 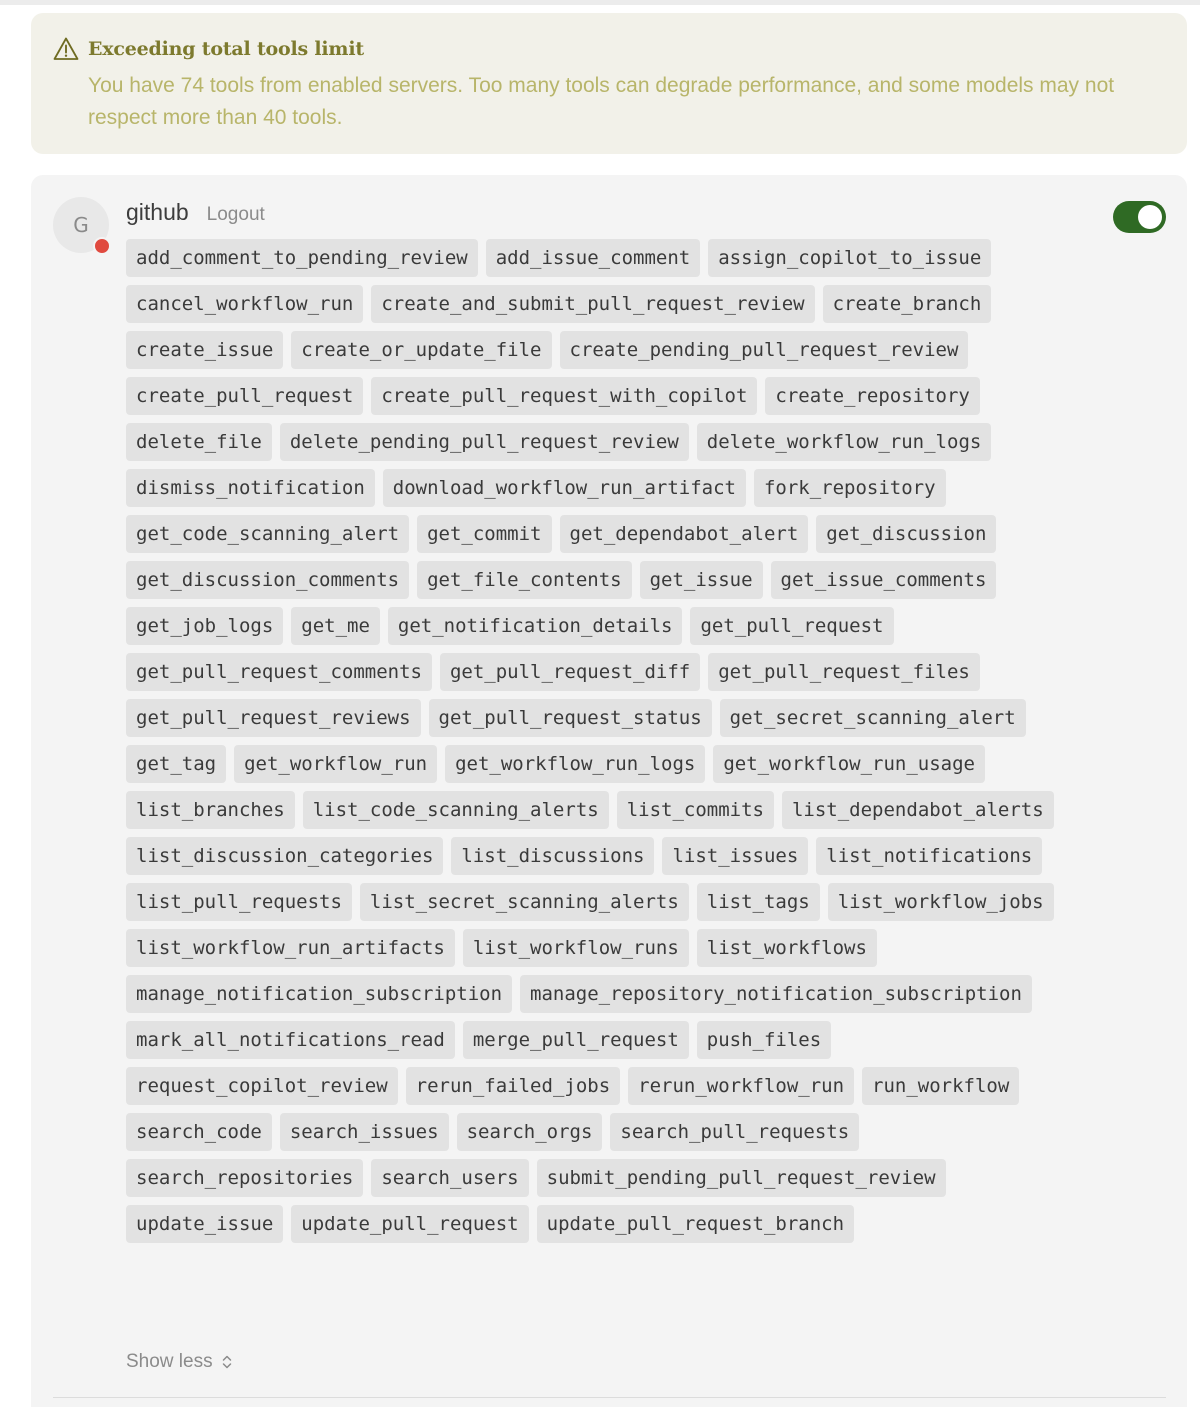 I want to click on server-name: github, so click(x=157, y=212).